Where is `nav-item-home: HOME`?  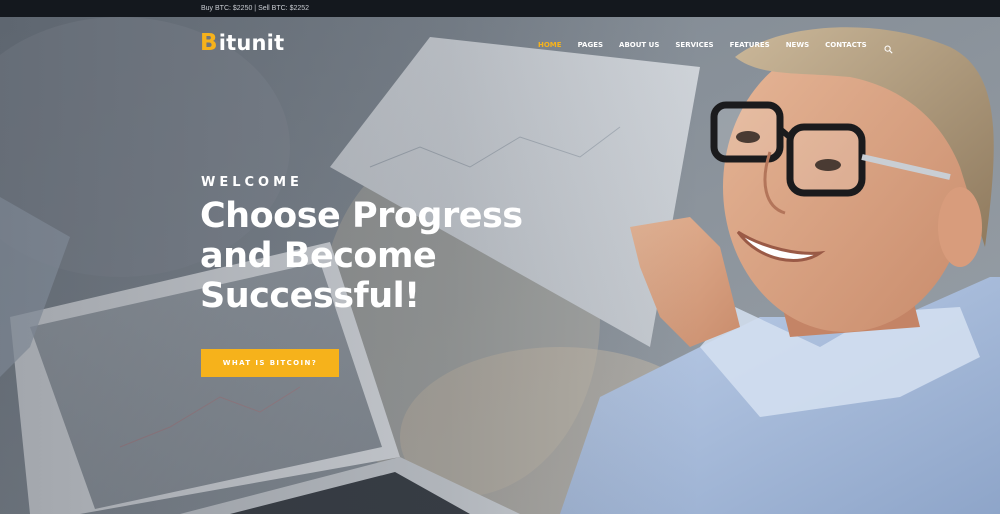
nav-item-home: HOME is located at coordinates (550, 45).